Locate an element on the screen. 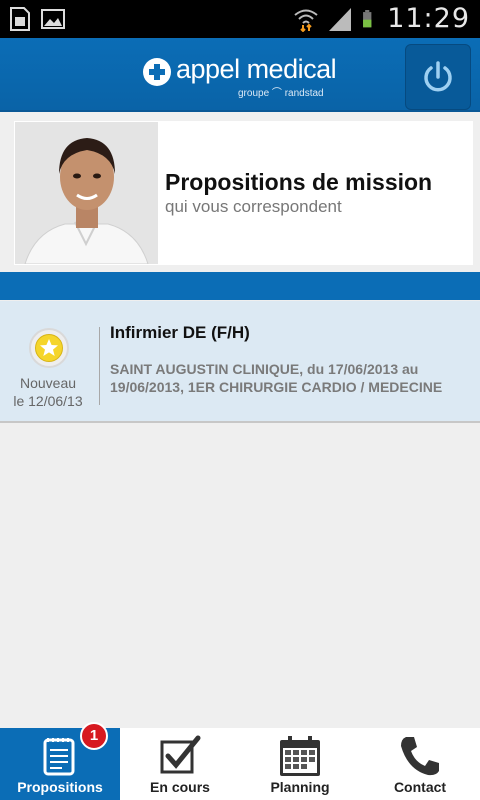 The image size is (480, 800). appel-medical-logo: appel medical groupe ⌒ randstad is located at coordinates (243, 76).